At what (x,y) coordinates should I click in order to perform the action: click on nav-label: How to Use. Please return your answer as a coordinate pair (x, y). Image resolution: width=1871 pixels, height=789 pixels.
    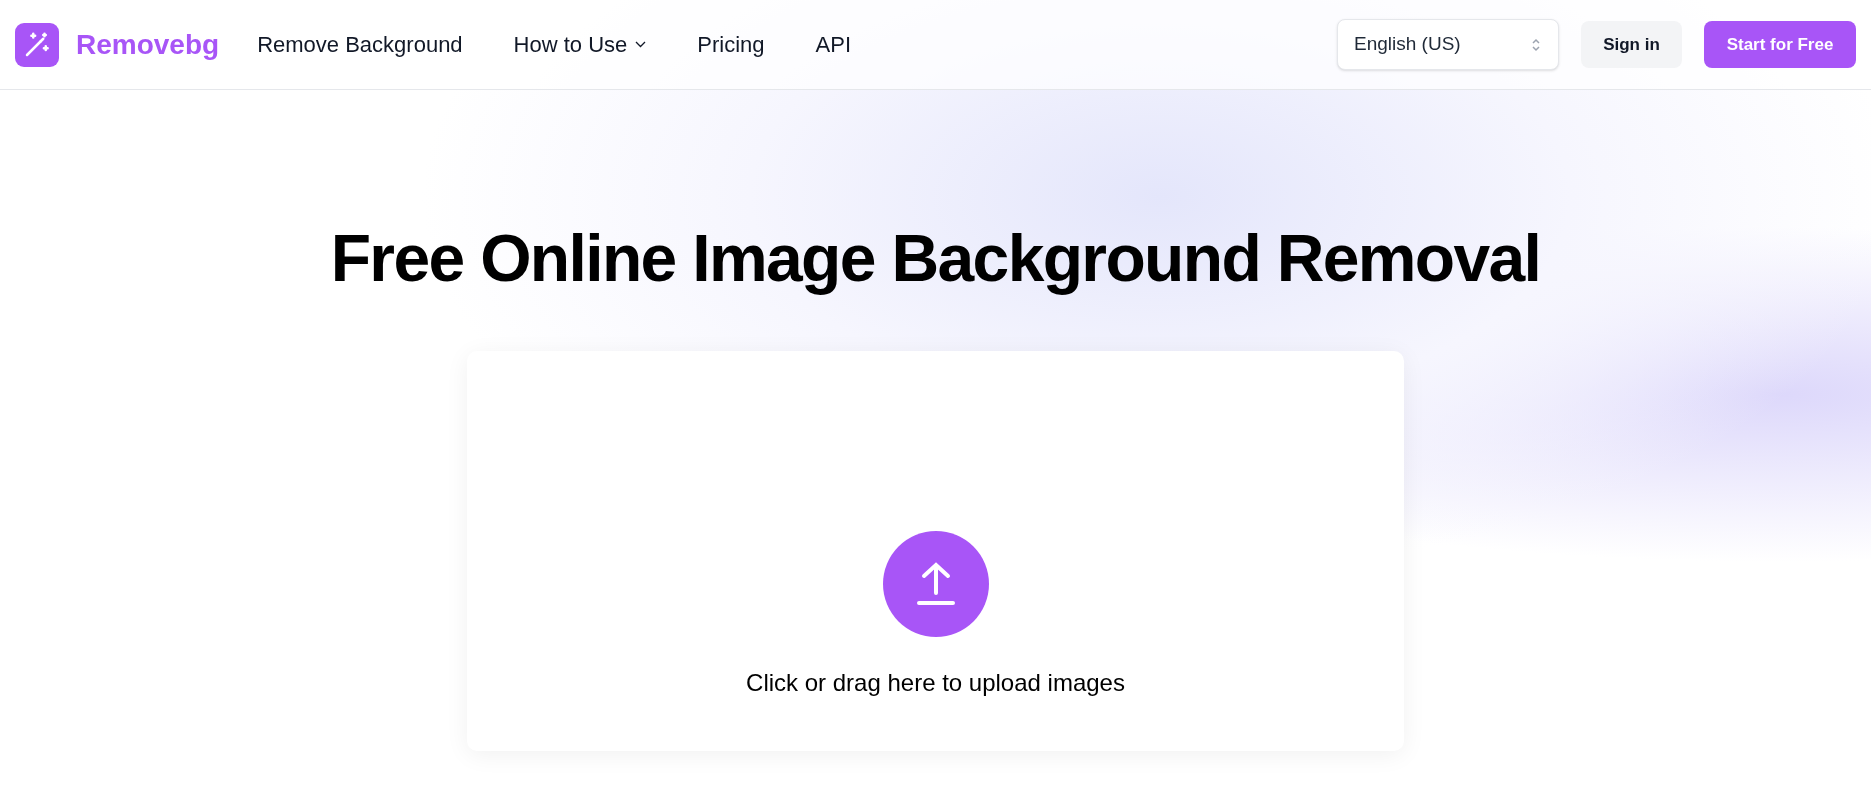
    Looking at the image, I should click on (570, 45).